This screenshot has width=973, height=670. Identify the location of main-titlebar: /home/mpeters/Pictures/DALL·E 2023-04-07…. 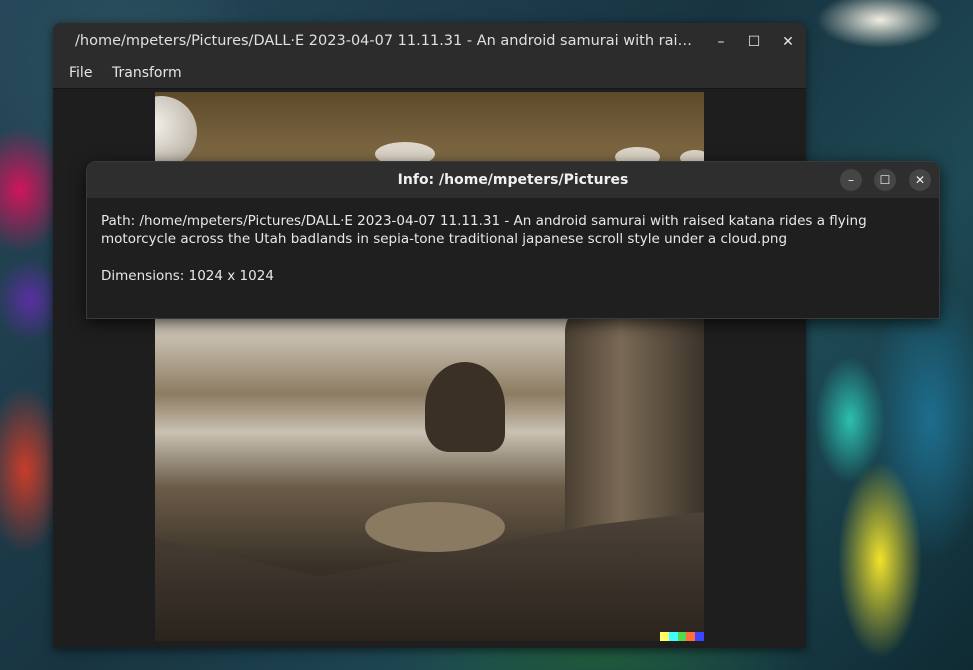
(429, 41).